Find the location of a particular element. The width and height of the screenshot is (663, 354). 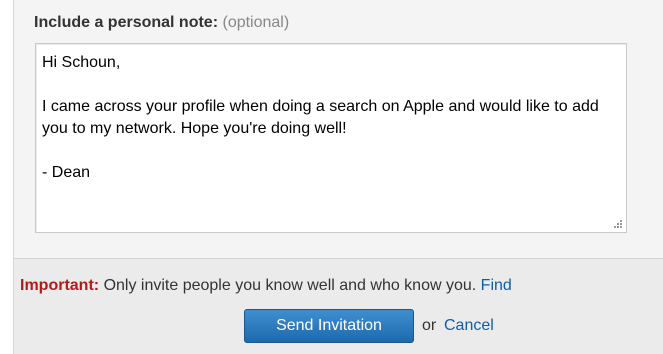

important-label: Important: is located at coordinates (60, 285).